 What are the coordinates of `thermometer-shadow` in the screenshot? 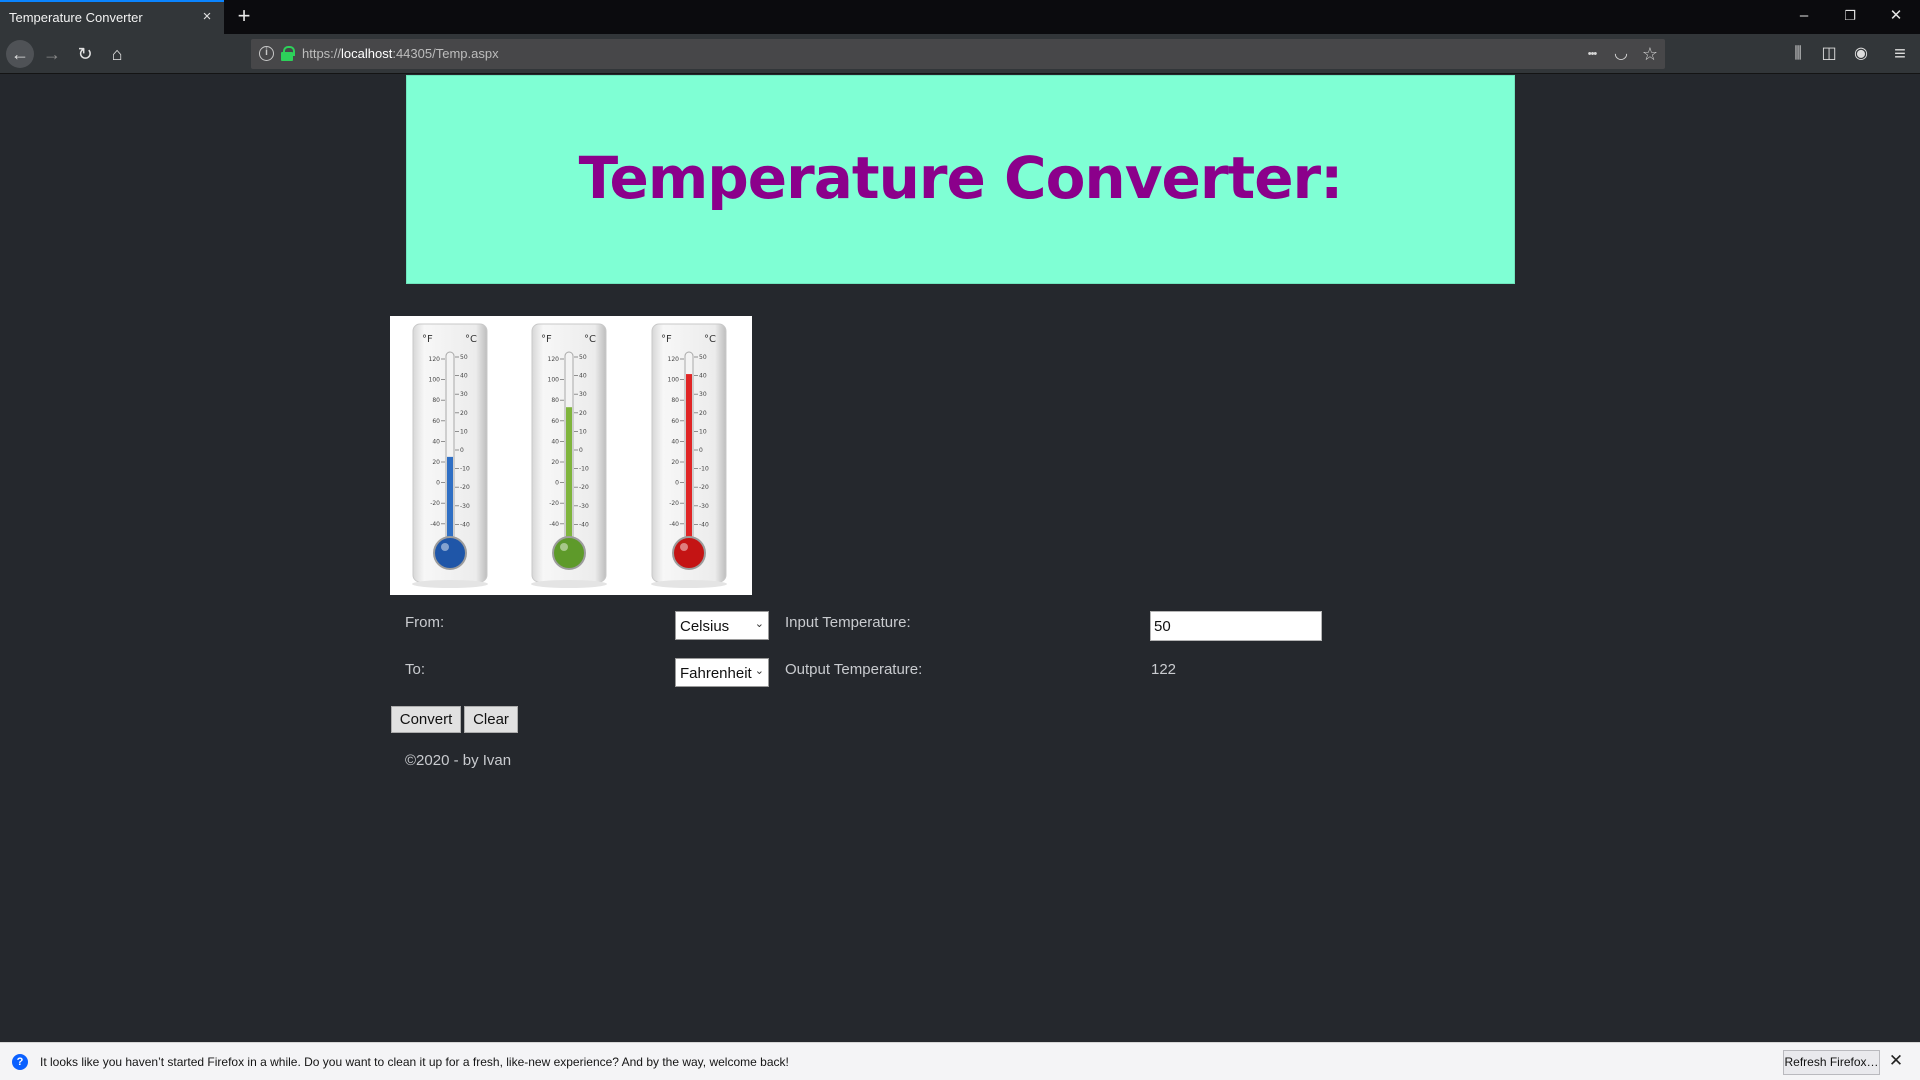 It's located at (450, 584).